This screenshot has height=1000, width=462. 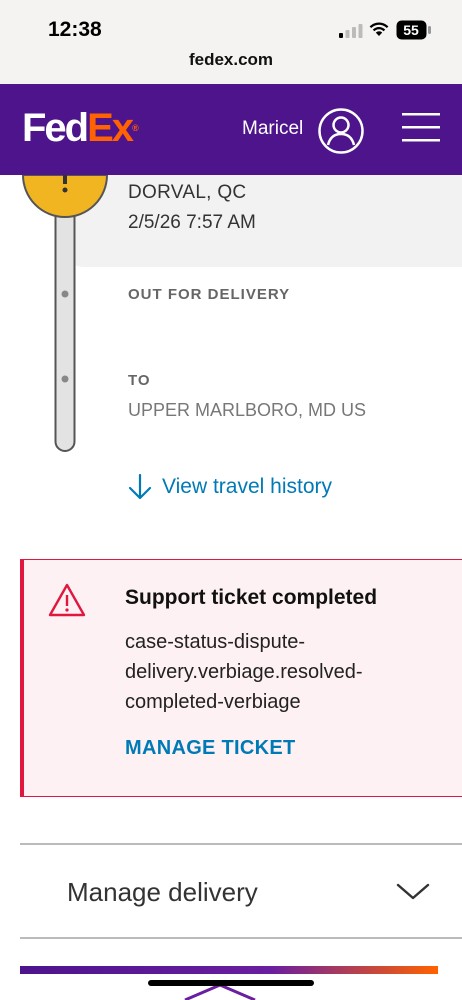 What do you see at coordinates (247, 410) in the screenshot?
I see `destination-city: UPPER MARLBORO, MD US` at bounding box center [247, 410].